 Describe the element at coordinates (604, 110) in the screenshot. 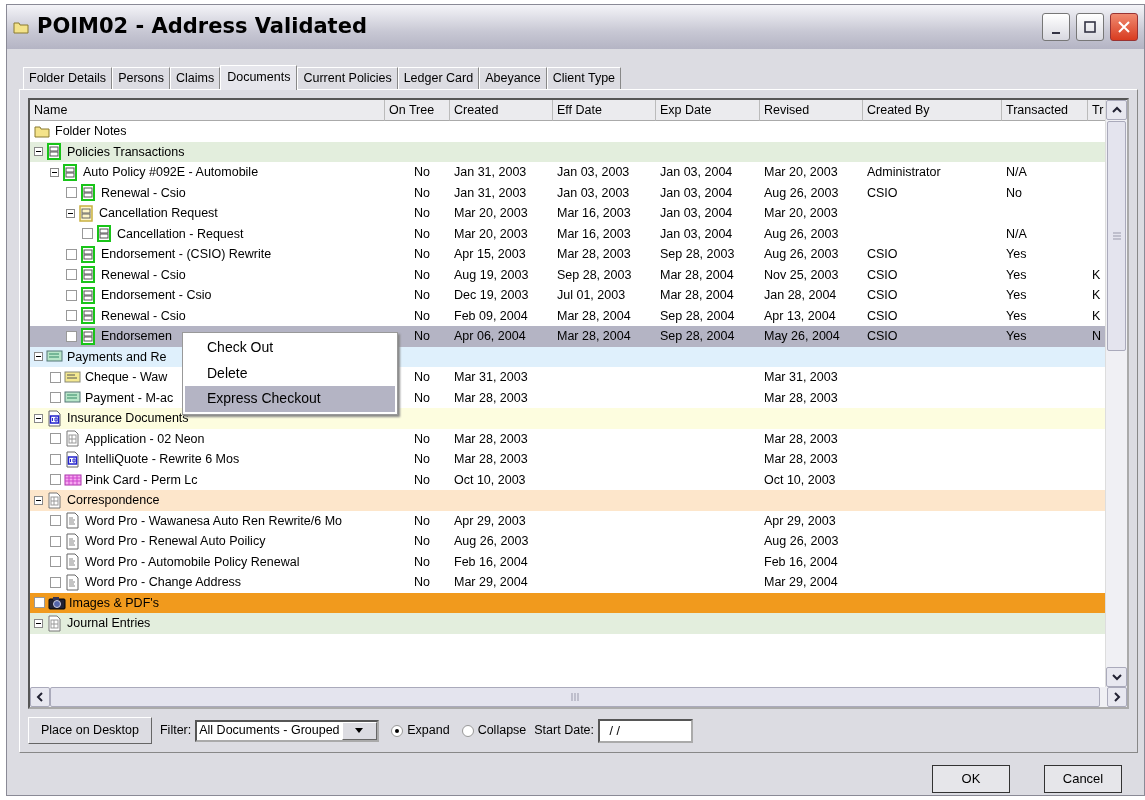

I see `column-header: Eff Date` at that location.